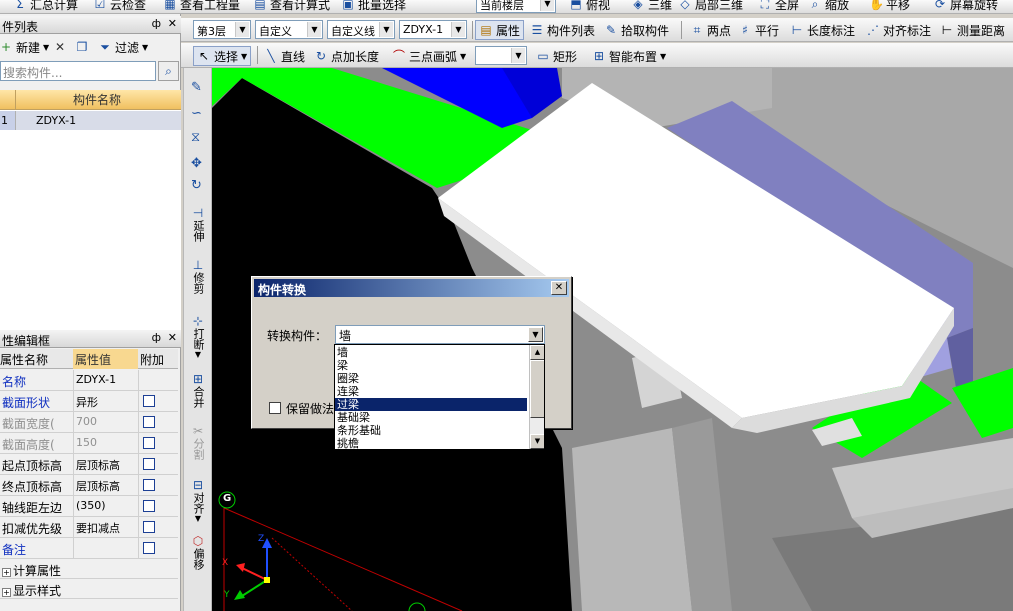  What do you see at coordinates (196, 185) in the screenshot?
I see `rotate-icon: ↻` at bounding box center [196, 185].